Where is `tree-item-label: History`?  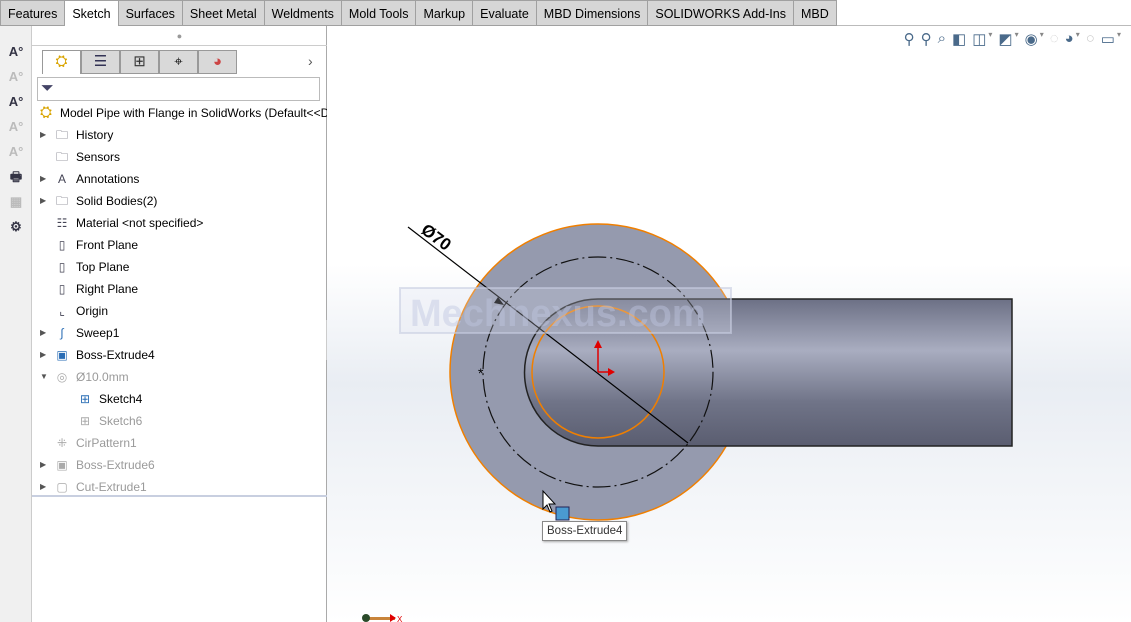 tree-item-label: History is located at coordinates (95, 135).